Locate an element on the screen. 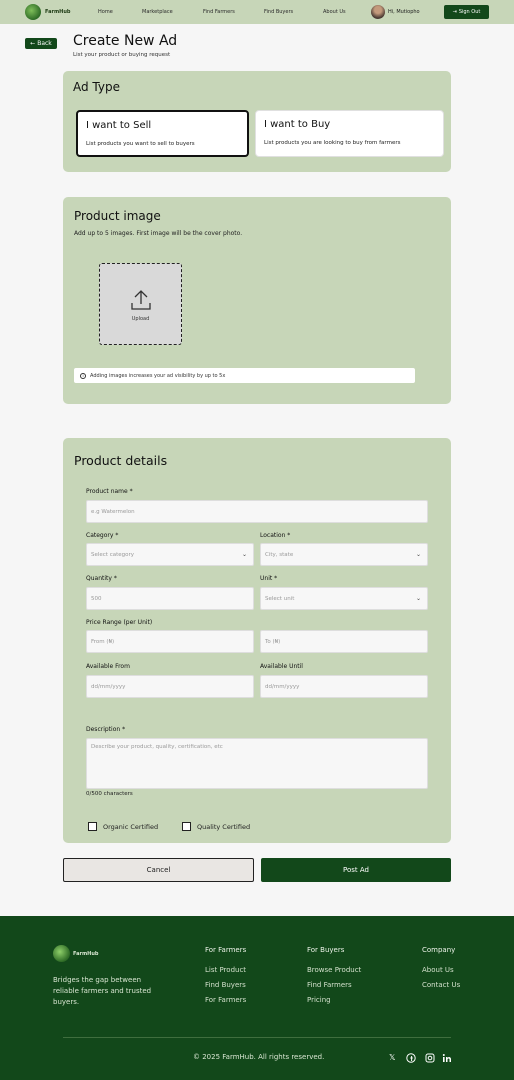  available-from-date-input: dd/mm/yyyy is located at coordinates (170, 686).